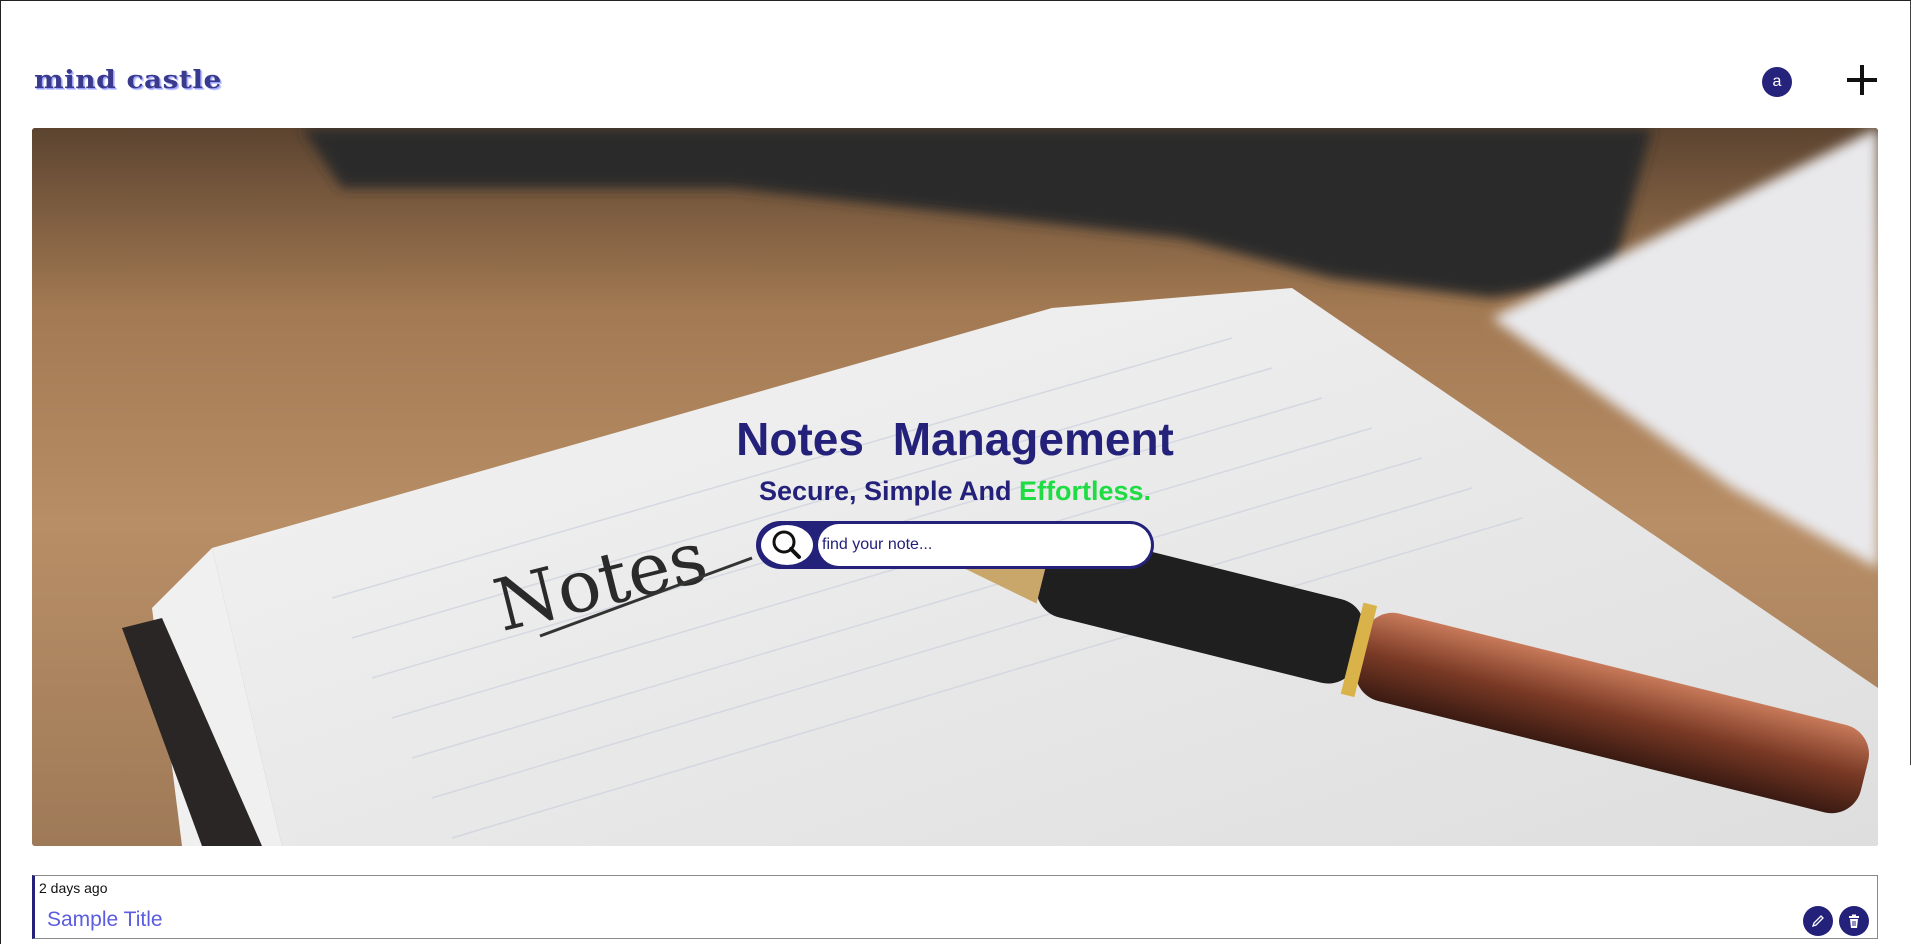  I want to click on hero-subtitle: Secure, Simple And Effortless., so click(955, 491).